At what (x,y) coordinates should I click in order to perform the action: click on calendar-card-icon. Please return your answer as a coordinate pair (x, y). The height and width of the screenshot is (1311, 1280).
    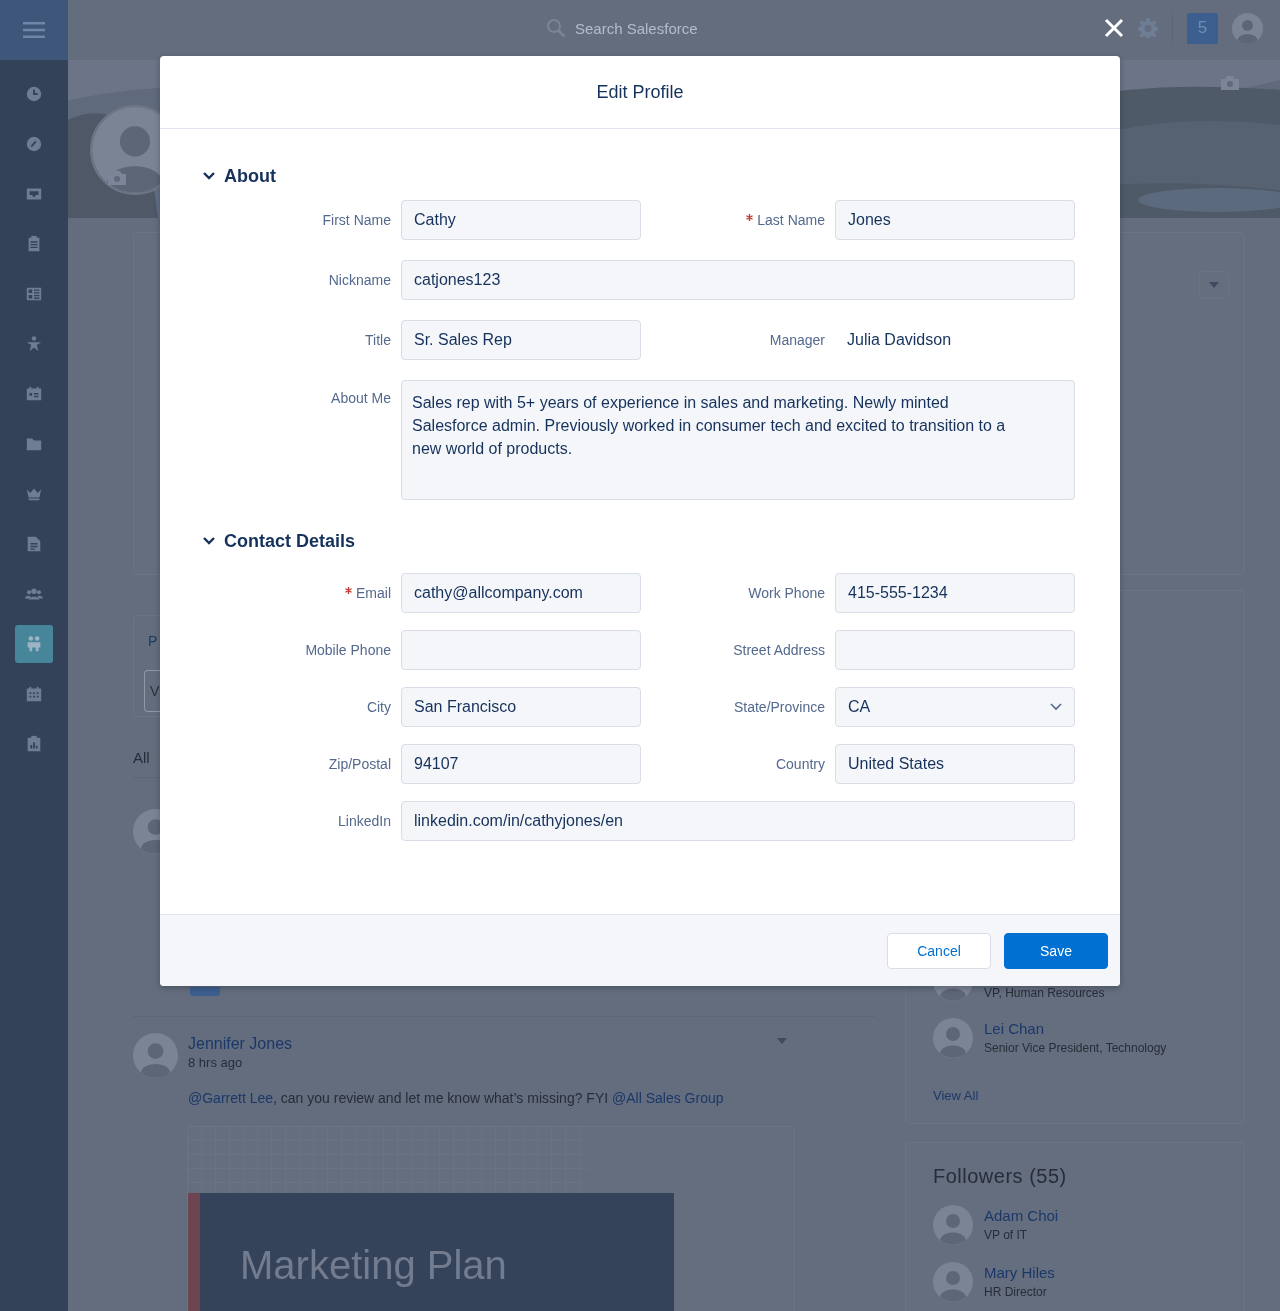
    Looking at the image, I should click on (34, 394).